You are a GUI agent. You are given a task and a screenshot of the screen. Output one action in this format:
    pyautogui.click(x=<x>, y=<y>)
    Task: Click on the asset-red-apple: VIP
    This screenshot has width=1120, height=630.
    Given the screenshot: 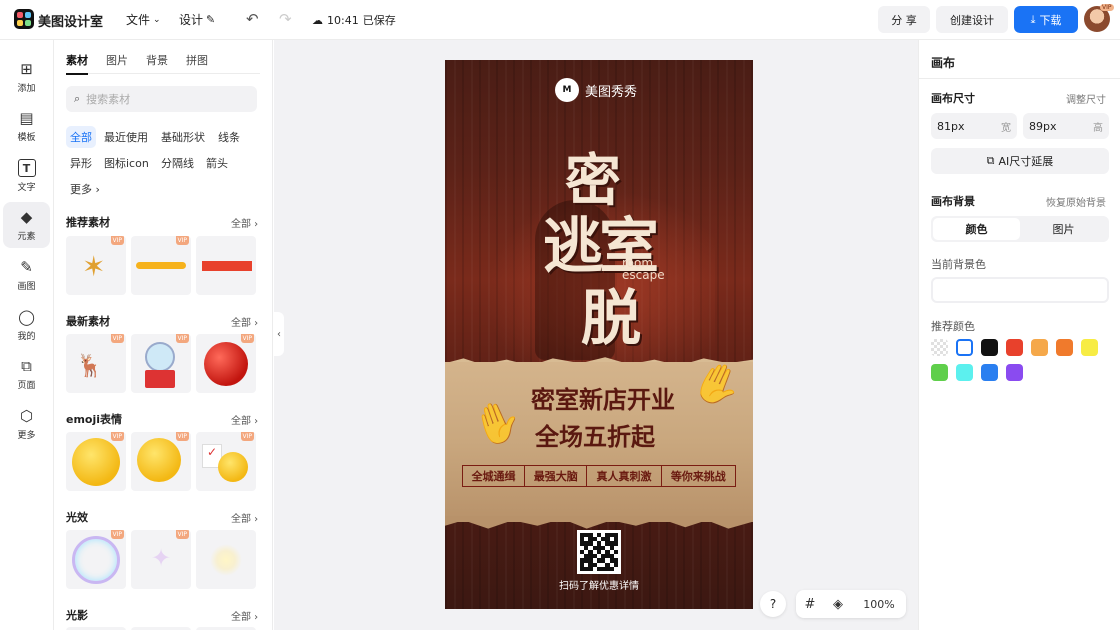 What is the action you would take?
    pyautogui.click(x=226, y=363)
    